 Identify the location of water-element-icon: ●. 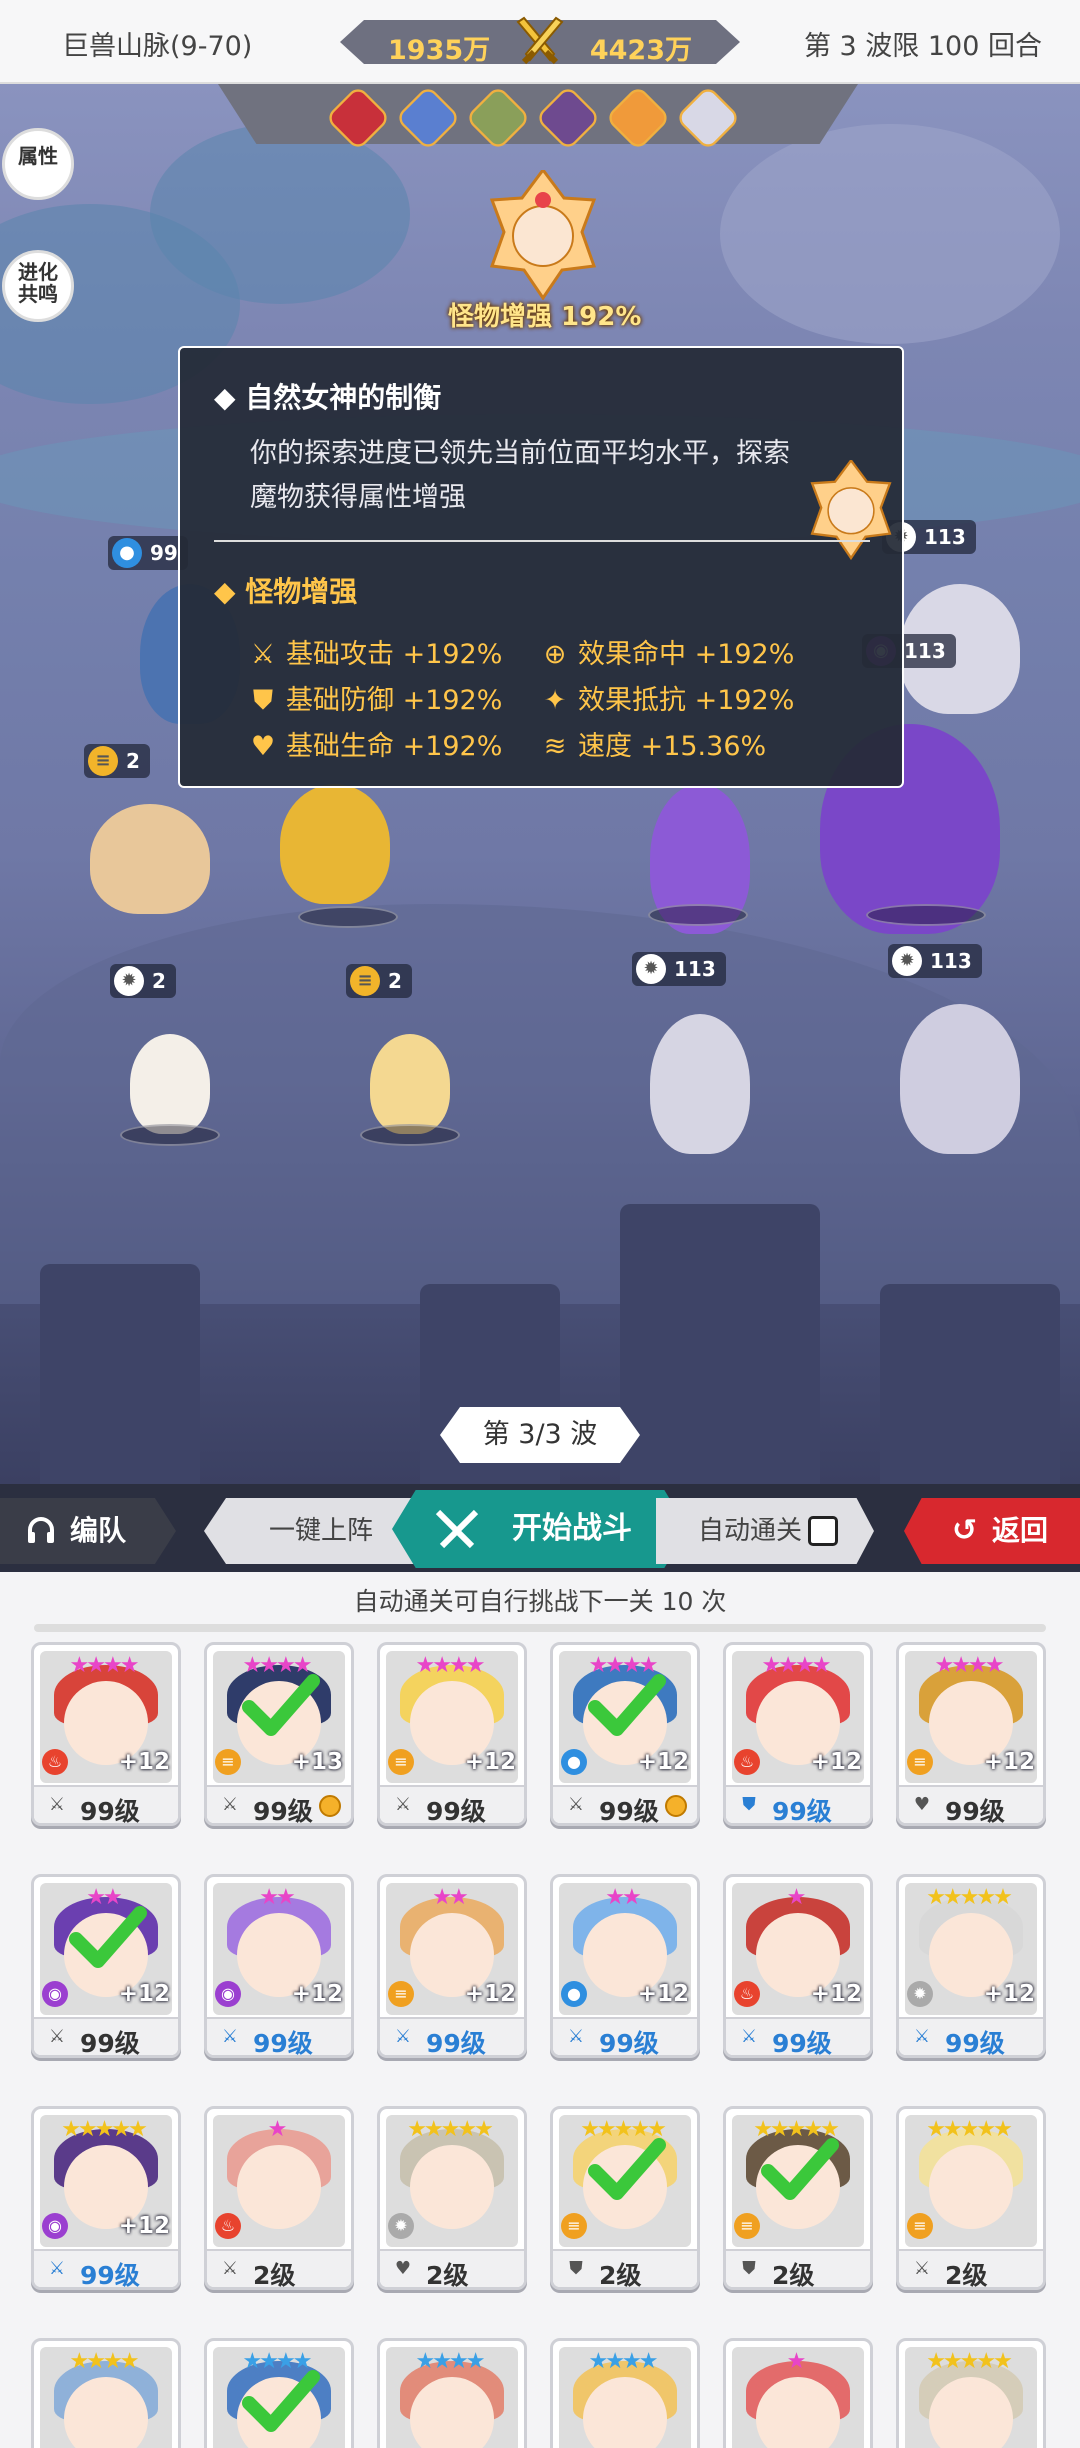
(574, 1762).